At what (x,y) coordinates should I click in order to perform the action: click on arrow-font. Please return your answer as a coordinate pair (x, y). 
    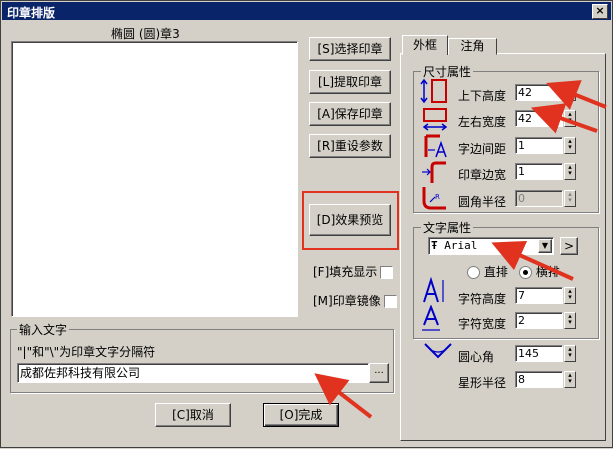
    Looking at the image, I should click on (532, 260).